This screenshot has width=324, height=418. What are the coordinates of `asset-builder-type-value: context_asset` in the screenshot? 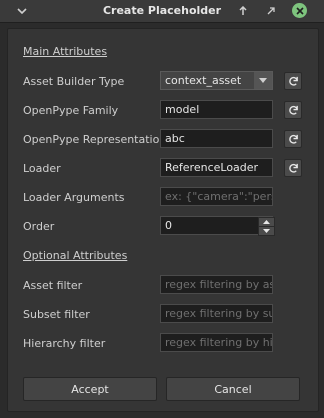 It's located at (203, 80).